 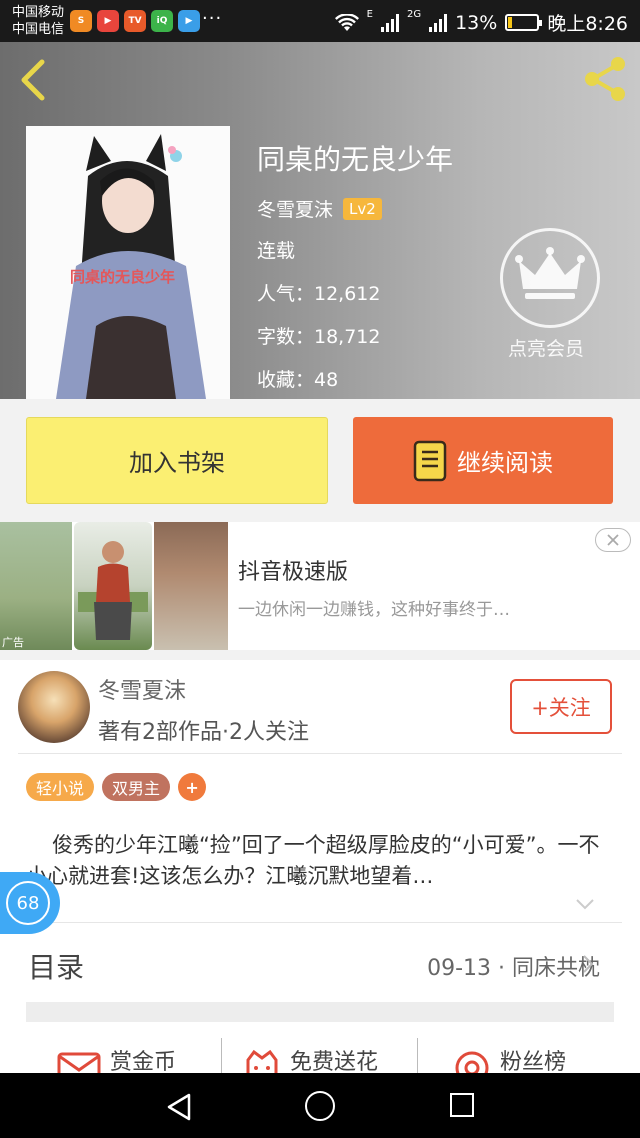 I want to click on share-icon, so click(x=605, y=79).